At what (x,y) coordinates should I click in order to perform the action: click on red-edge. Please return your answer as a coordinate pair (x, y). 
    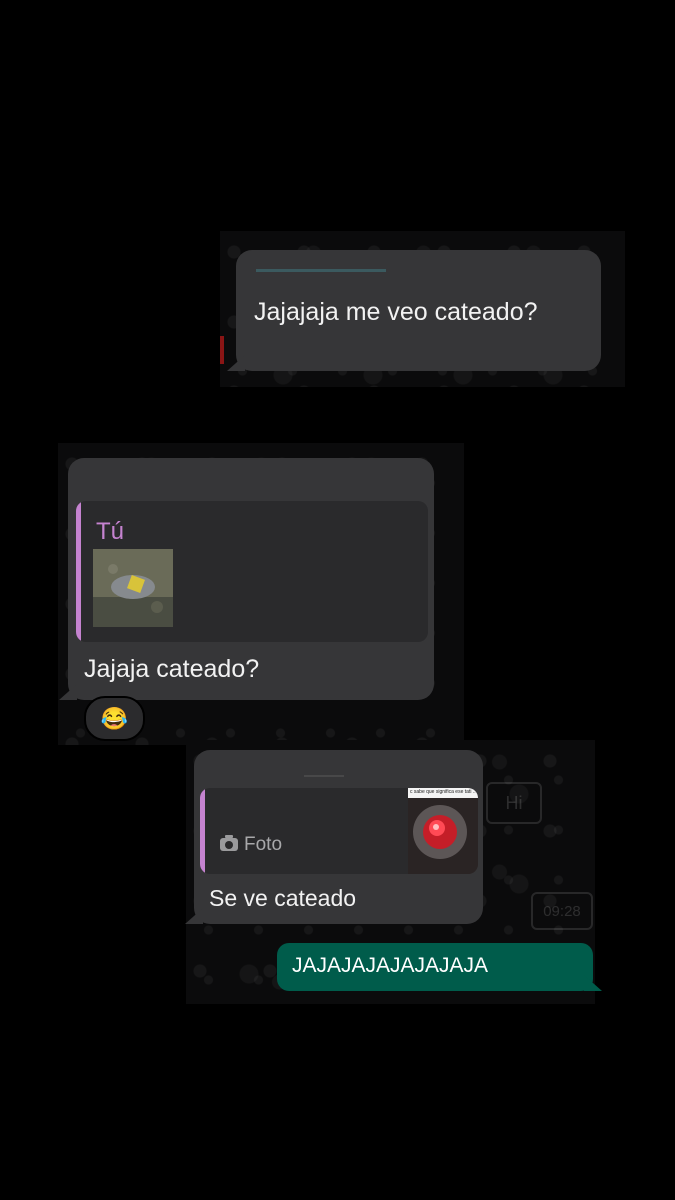
    Looking at the image, I should click on (222, 350).